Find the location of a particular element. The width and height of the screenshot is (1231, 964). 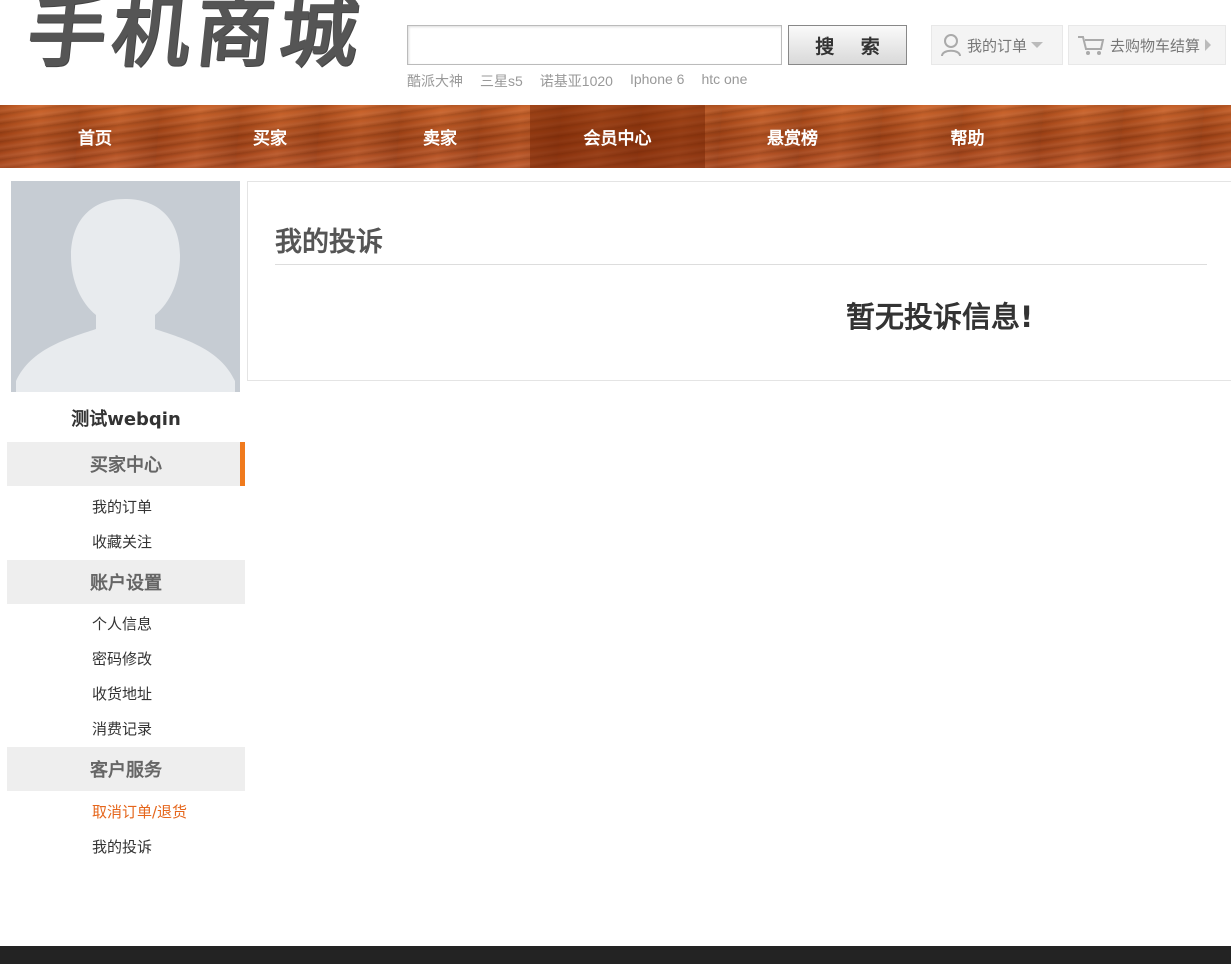

nav-member-center: 会员中心 is located at coordinates (617, 136).